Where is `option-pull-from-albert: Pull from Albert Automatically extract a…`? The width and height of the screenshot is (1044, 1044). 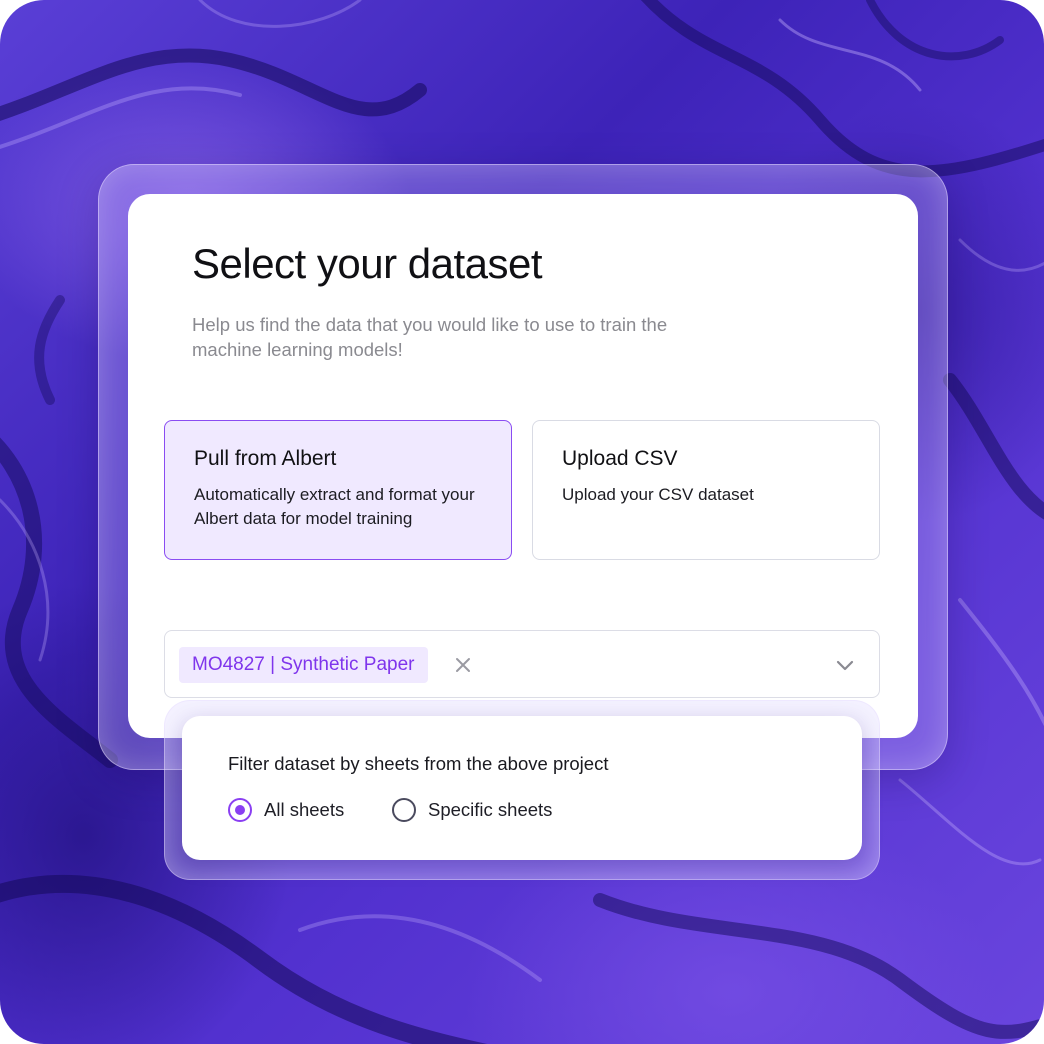
option-pull-from-albert: Pull from Albert Automatically extract a… is located at coordinates (338, 490).